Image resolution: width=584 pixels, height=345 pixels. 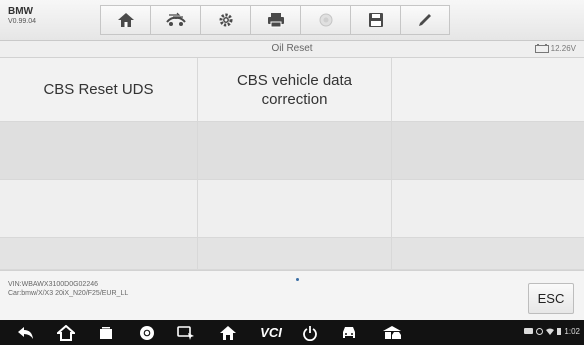 I want to click on vehicle-swap-button, so click(x=175, y=20).